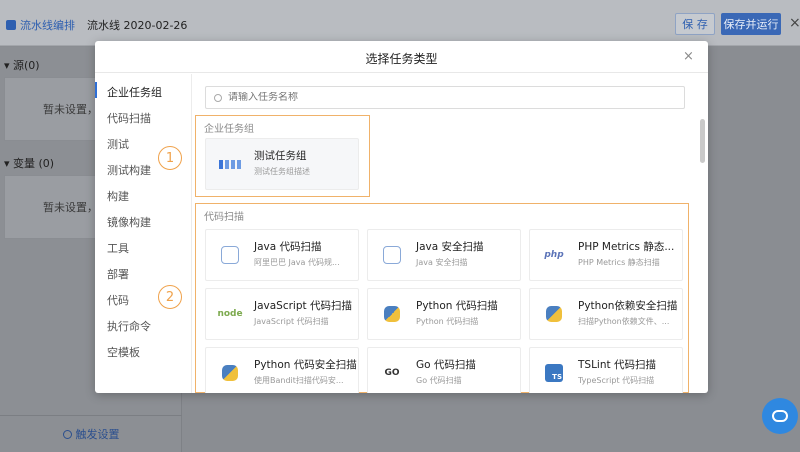 This screenshot has width=800, height=452. I want to click on task-card-name: Go 代码扫描, so click(446, 365).